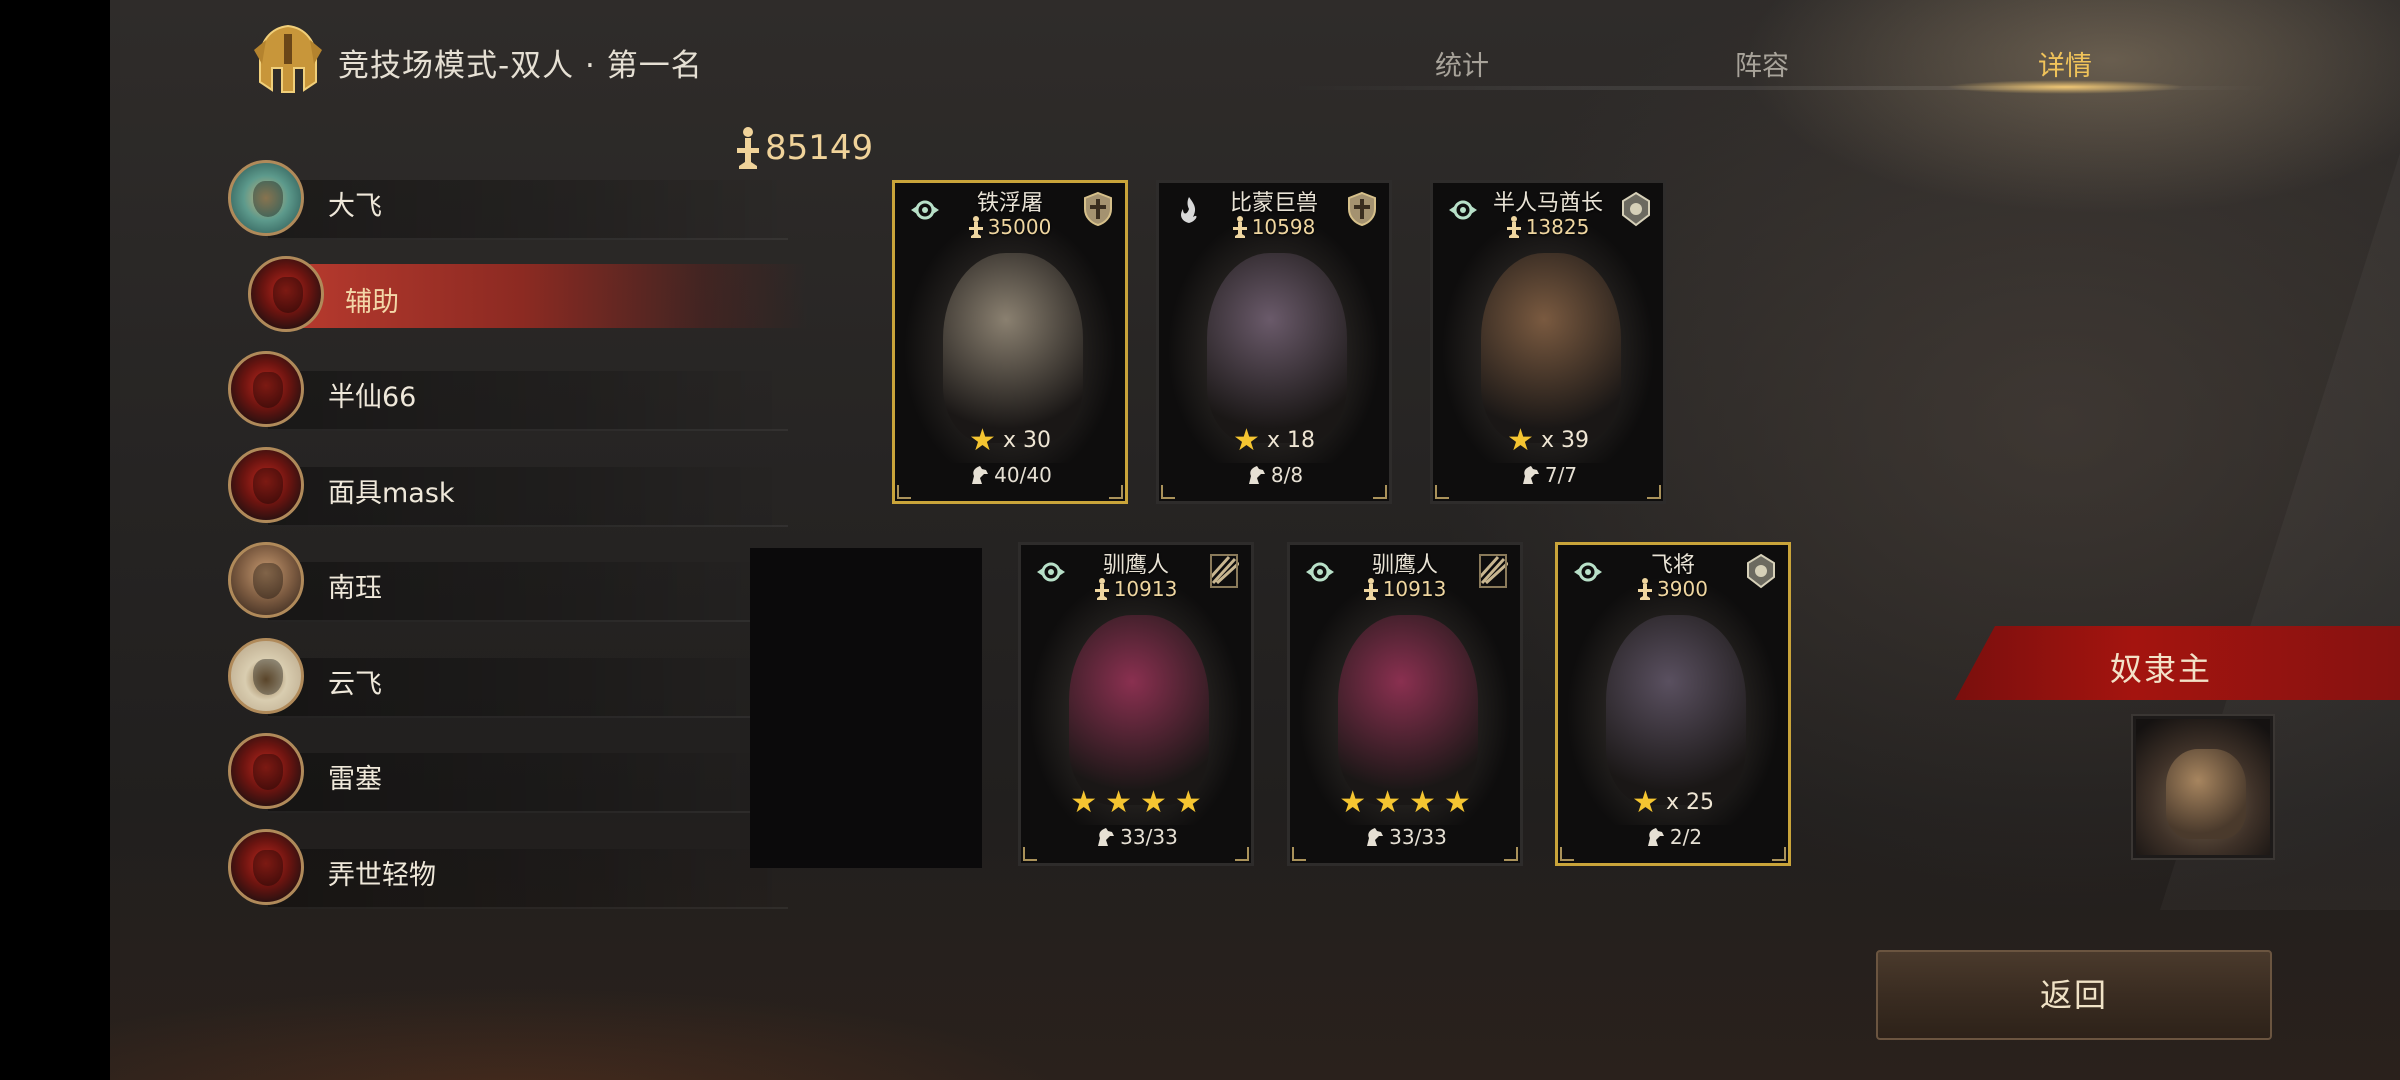 This screenshot has height=1080, width=2400. I want to click on total-power-value: 85149, so click(819, 148).